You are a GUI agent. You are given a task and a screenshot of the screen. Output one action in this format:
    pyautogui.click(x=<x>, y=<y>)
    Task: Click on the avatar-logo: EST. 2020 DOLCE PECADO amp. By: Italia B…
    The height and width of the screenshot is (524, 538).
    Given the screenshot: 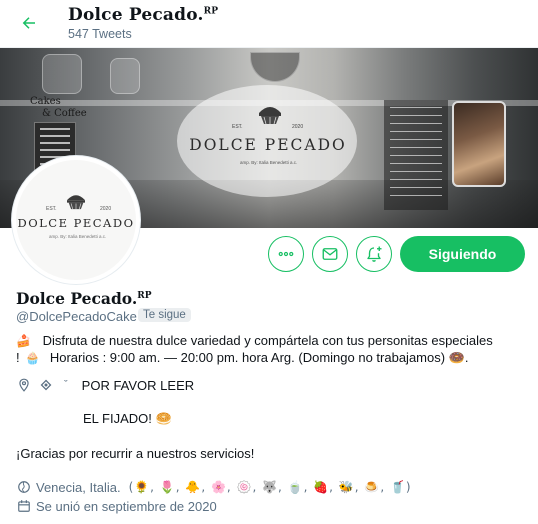 What is the action you would take?
    pyautogui.click(x=76, y=220)
    